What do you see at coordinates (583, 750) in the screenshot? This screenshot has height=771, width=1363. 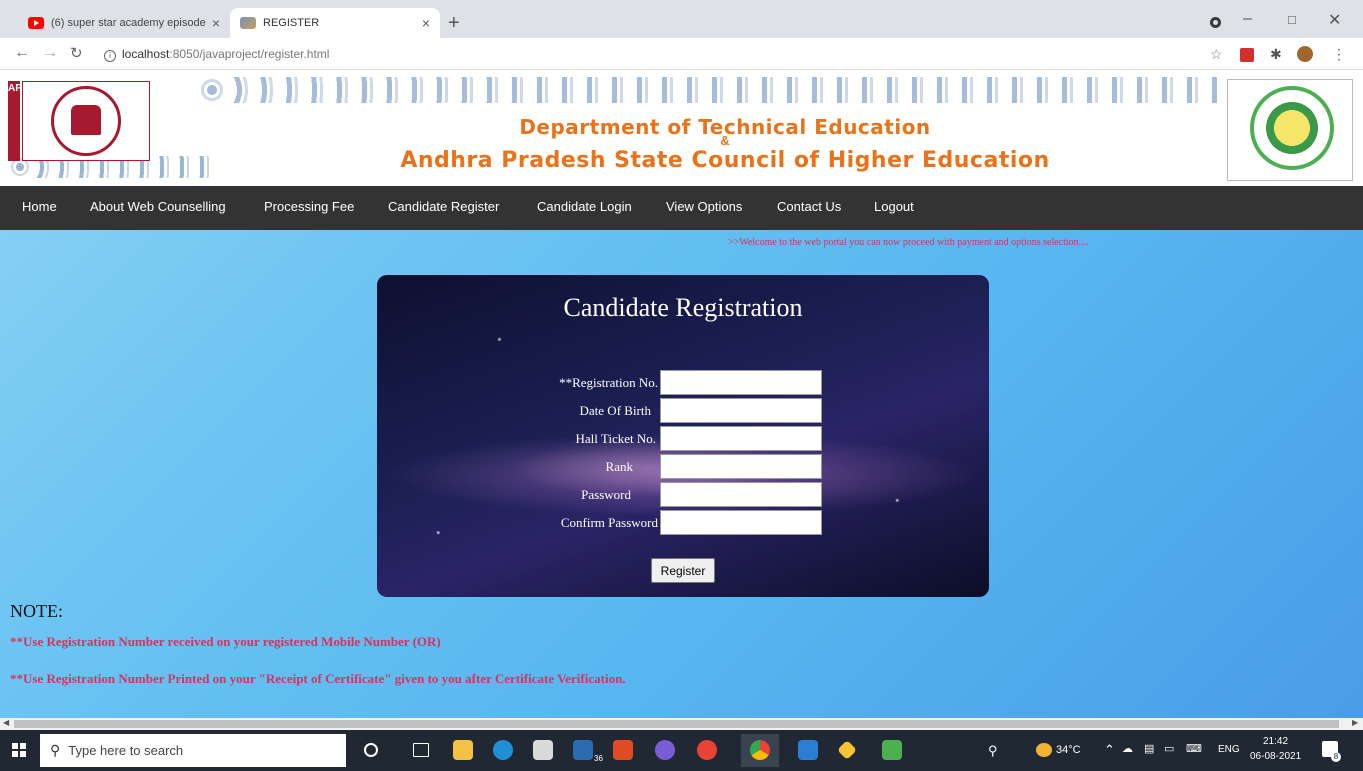 I see `mail-icon` at bounding box center [583, 750].